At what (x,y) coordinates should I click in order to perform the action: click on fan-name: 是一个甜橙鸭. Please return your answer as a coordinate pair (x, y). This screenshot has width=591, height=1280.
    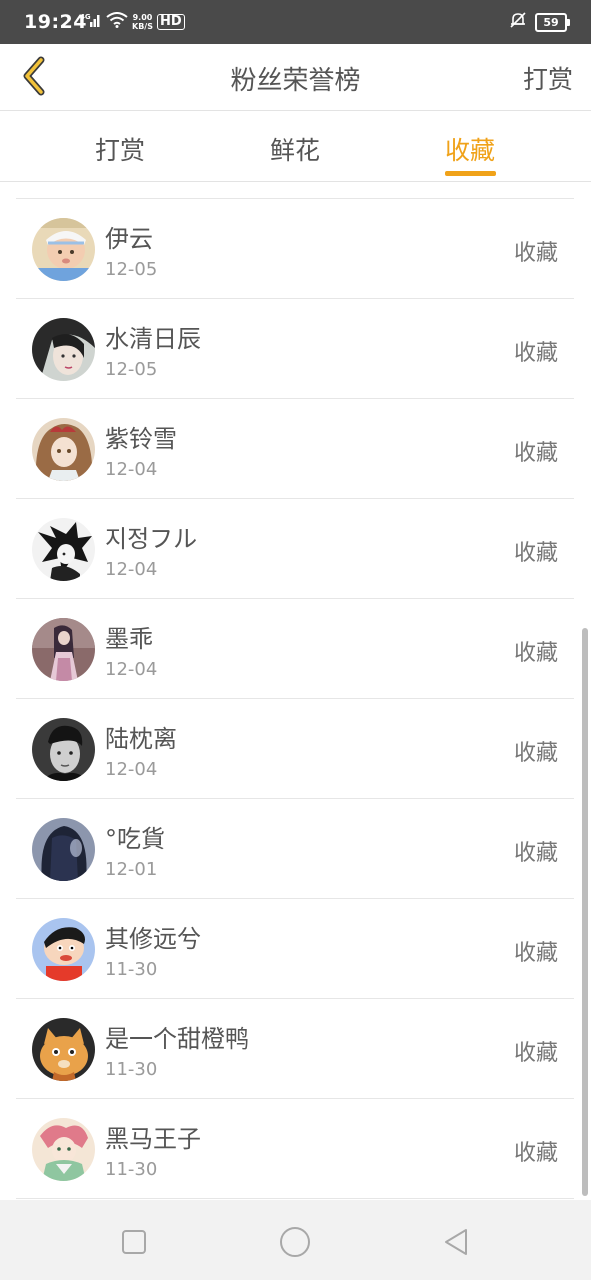
    Looking at the image, I should click on (177, 1039).